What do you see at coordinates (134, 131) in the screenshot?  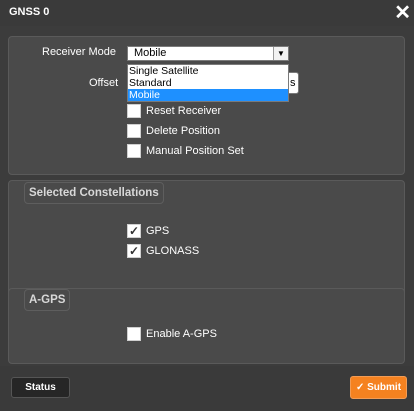 I see `delete-position-checkbox` at bounding box center [134, 131].